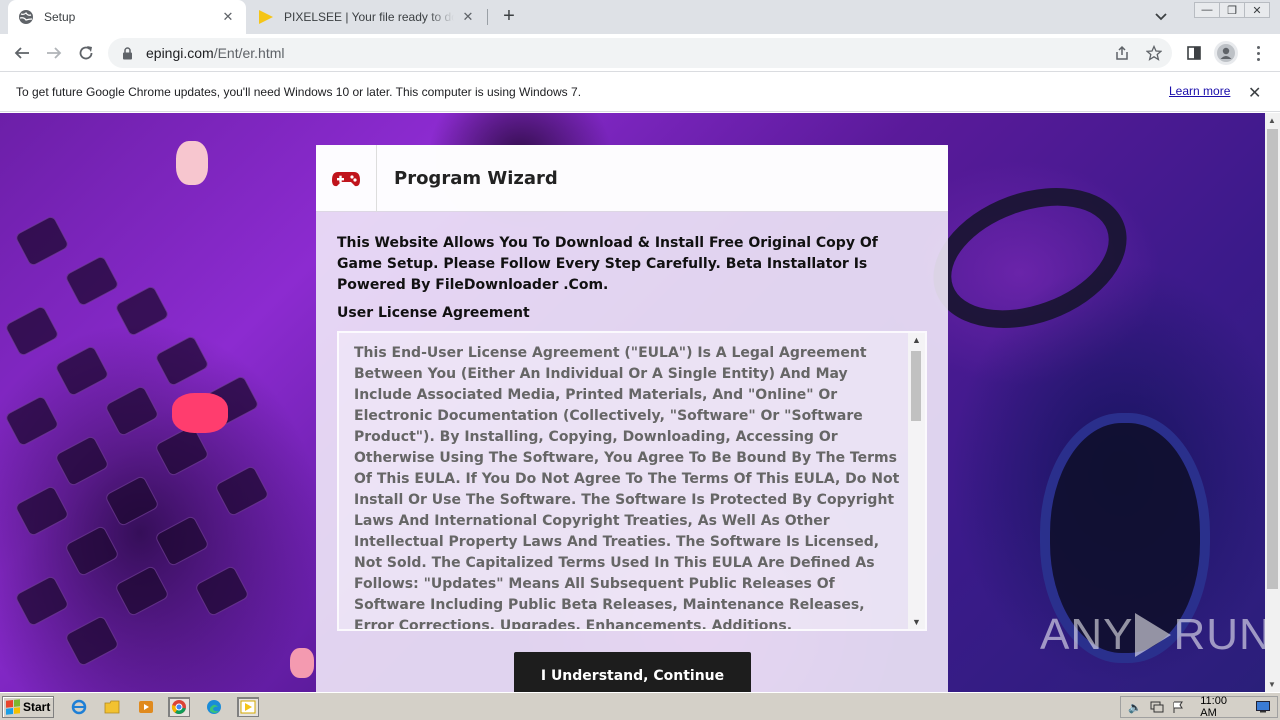 The image size is (1280, 720). What do you see at coordinates (1213, 707) in the screenshot?
I see `taskbar-clock: 11:00 AM` at bounding box center [1213, 707].